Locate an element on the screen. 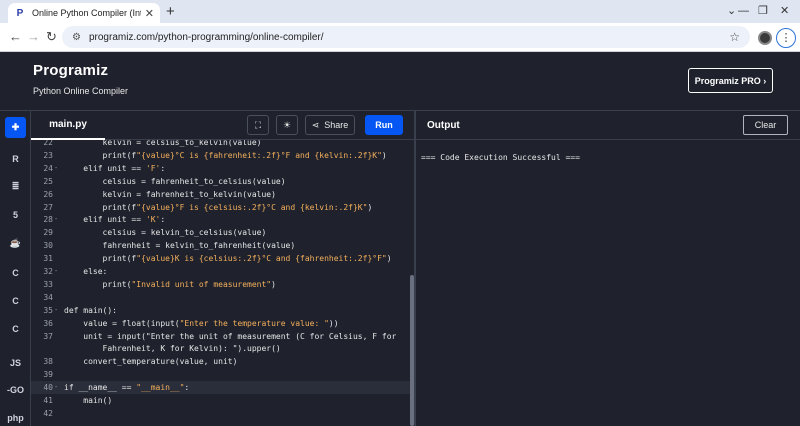  line-number: 35 is located at coordinates (48, 310).